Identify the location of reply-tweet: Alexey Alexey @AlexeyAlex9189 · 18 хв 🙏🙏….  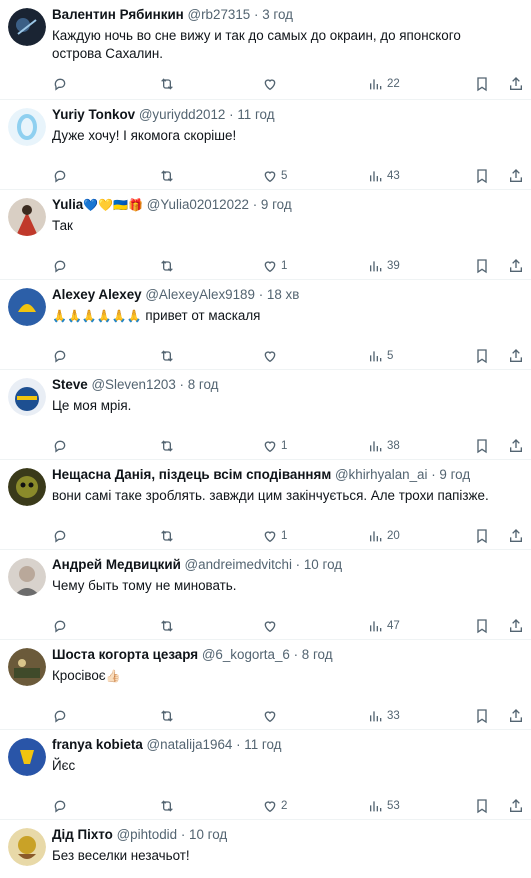
(265, 325).